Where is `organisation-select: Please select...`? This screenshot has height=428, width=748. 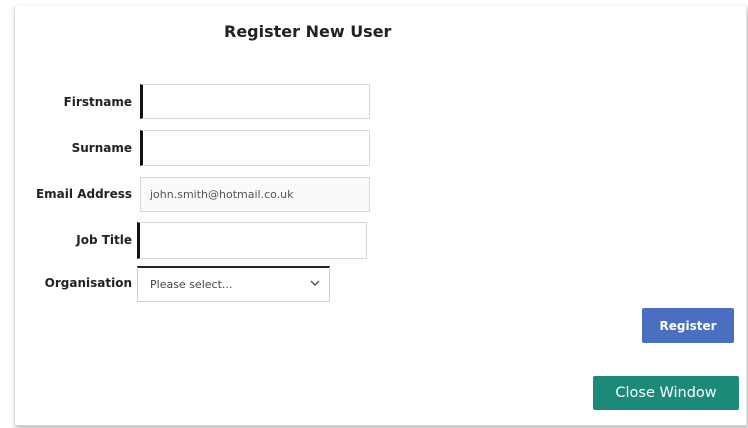
organisation-select: Please select... is located at coordinates (233, 284).